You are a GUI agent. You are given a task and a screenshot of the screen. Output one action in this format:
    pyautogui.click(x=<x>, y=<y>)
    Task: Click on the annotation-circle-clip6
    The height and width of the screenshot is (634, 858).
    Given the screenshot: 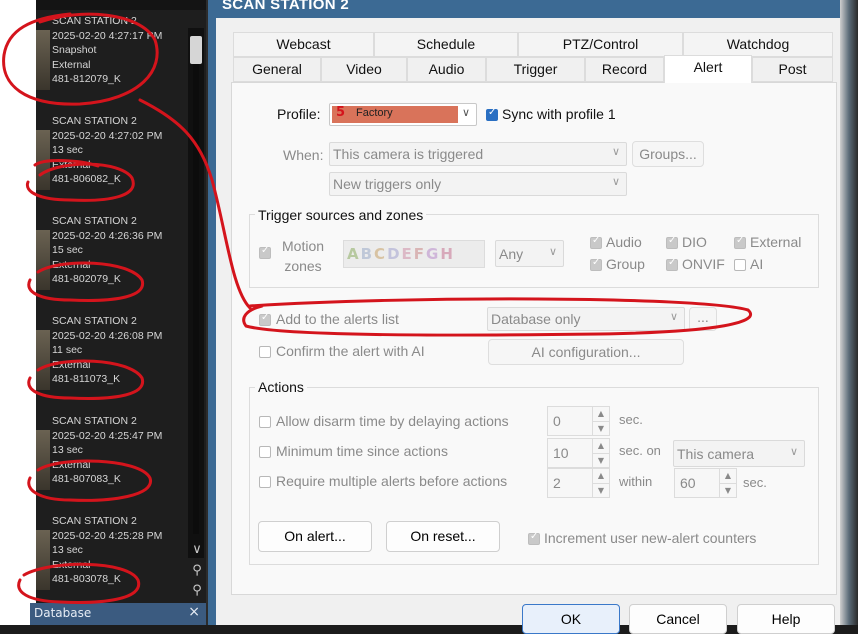 What is the action you would take?
    pyautogui.click(x=79, y=583)
    